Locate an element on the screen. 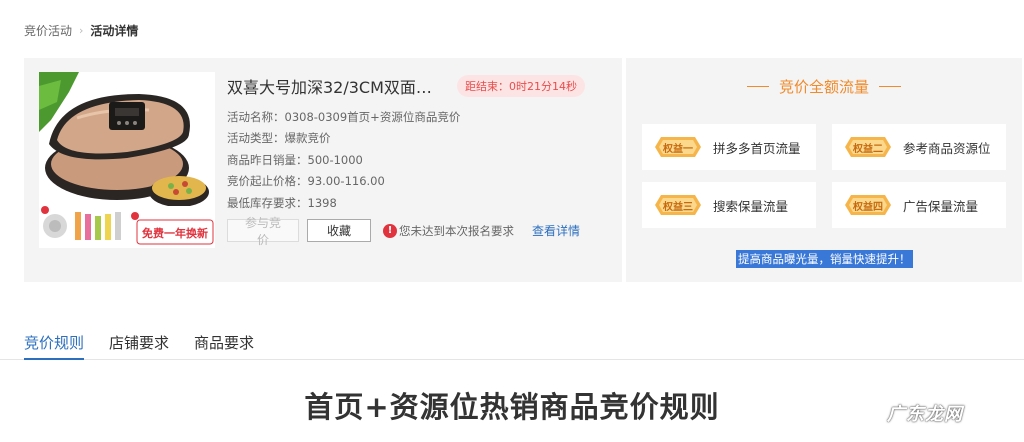 The image size is (1024, 442). chevron-right-icon: › is located at coordinates (81, 30).